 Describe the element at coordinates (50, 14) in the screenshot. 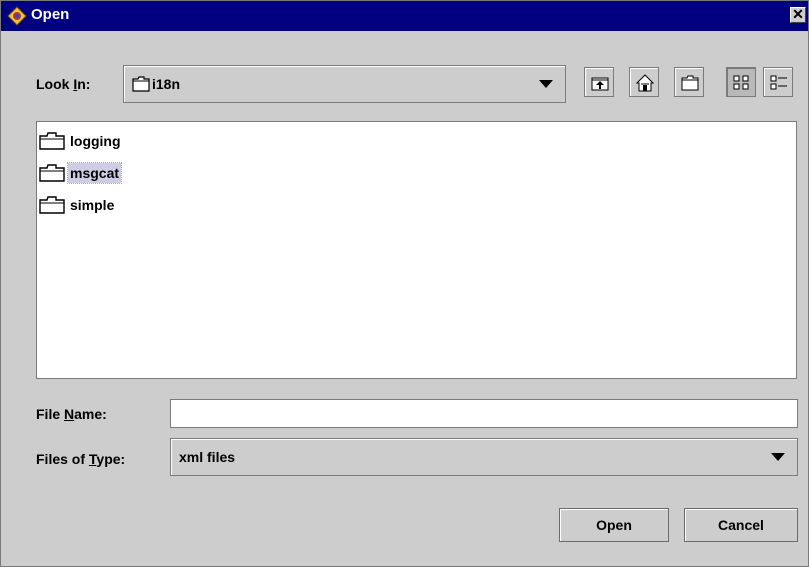

I see `window-title: Open` at that location.